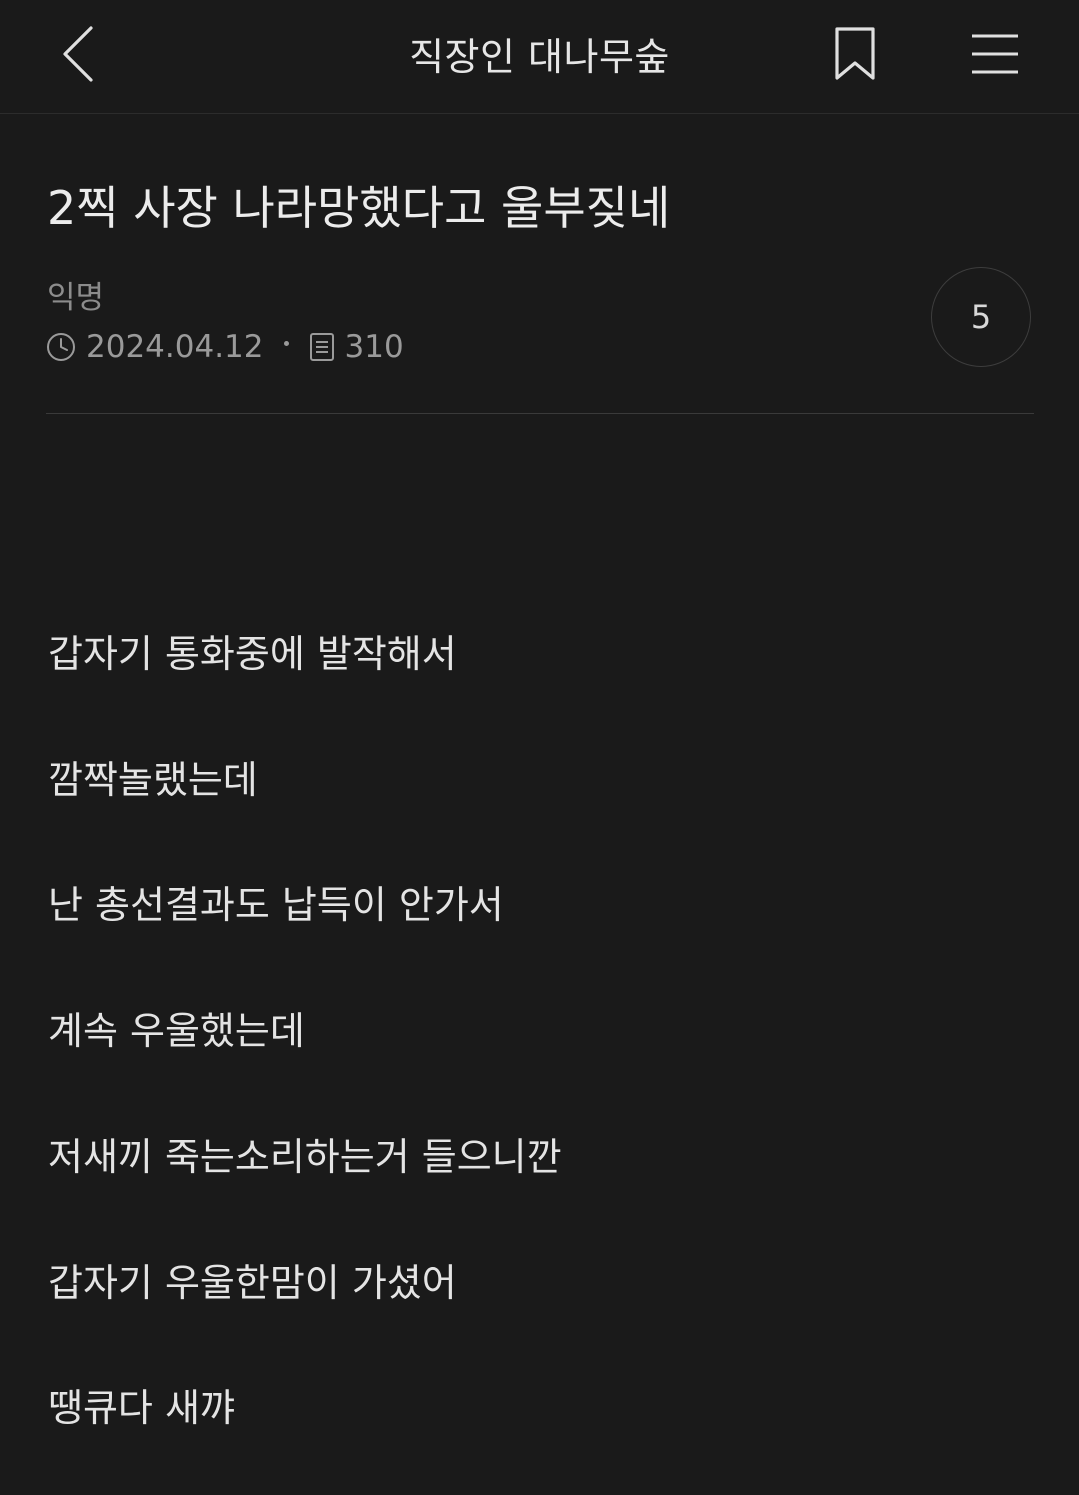 This screenshot has width=1079, height=1495. I want to click on post-meta: 2024.04.12 310, so click(225, 347).